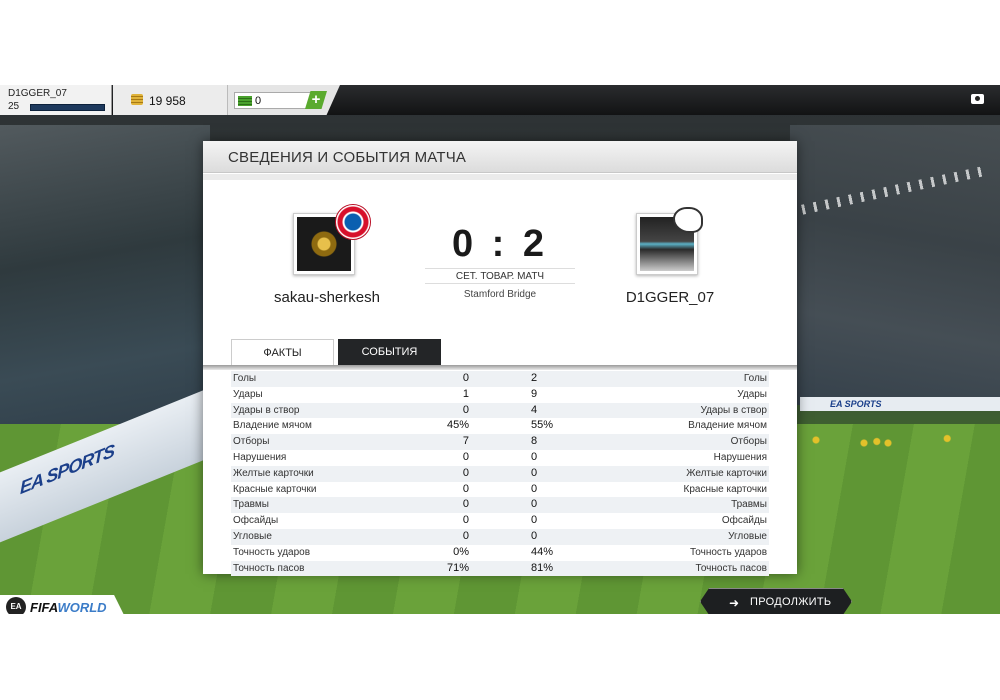 The width and height of the screenshot is (1000, 700). I want to click on table-row: Отборы 7 8 Отборы, so click(500, 442).